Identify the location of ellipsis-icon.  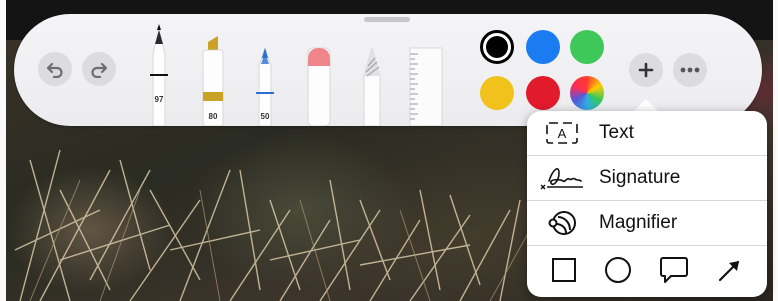
(690, 70).